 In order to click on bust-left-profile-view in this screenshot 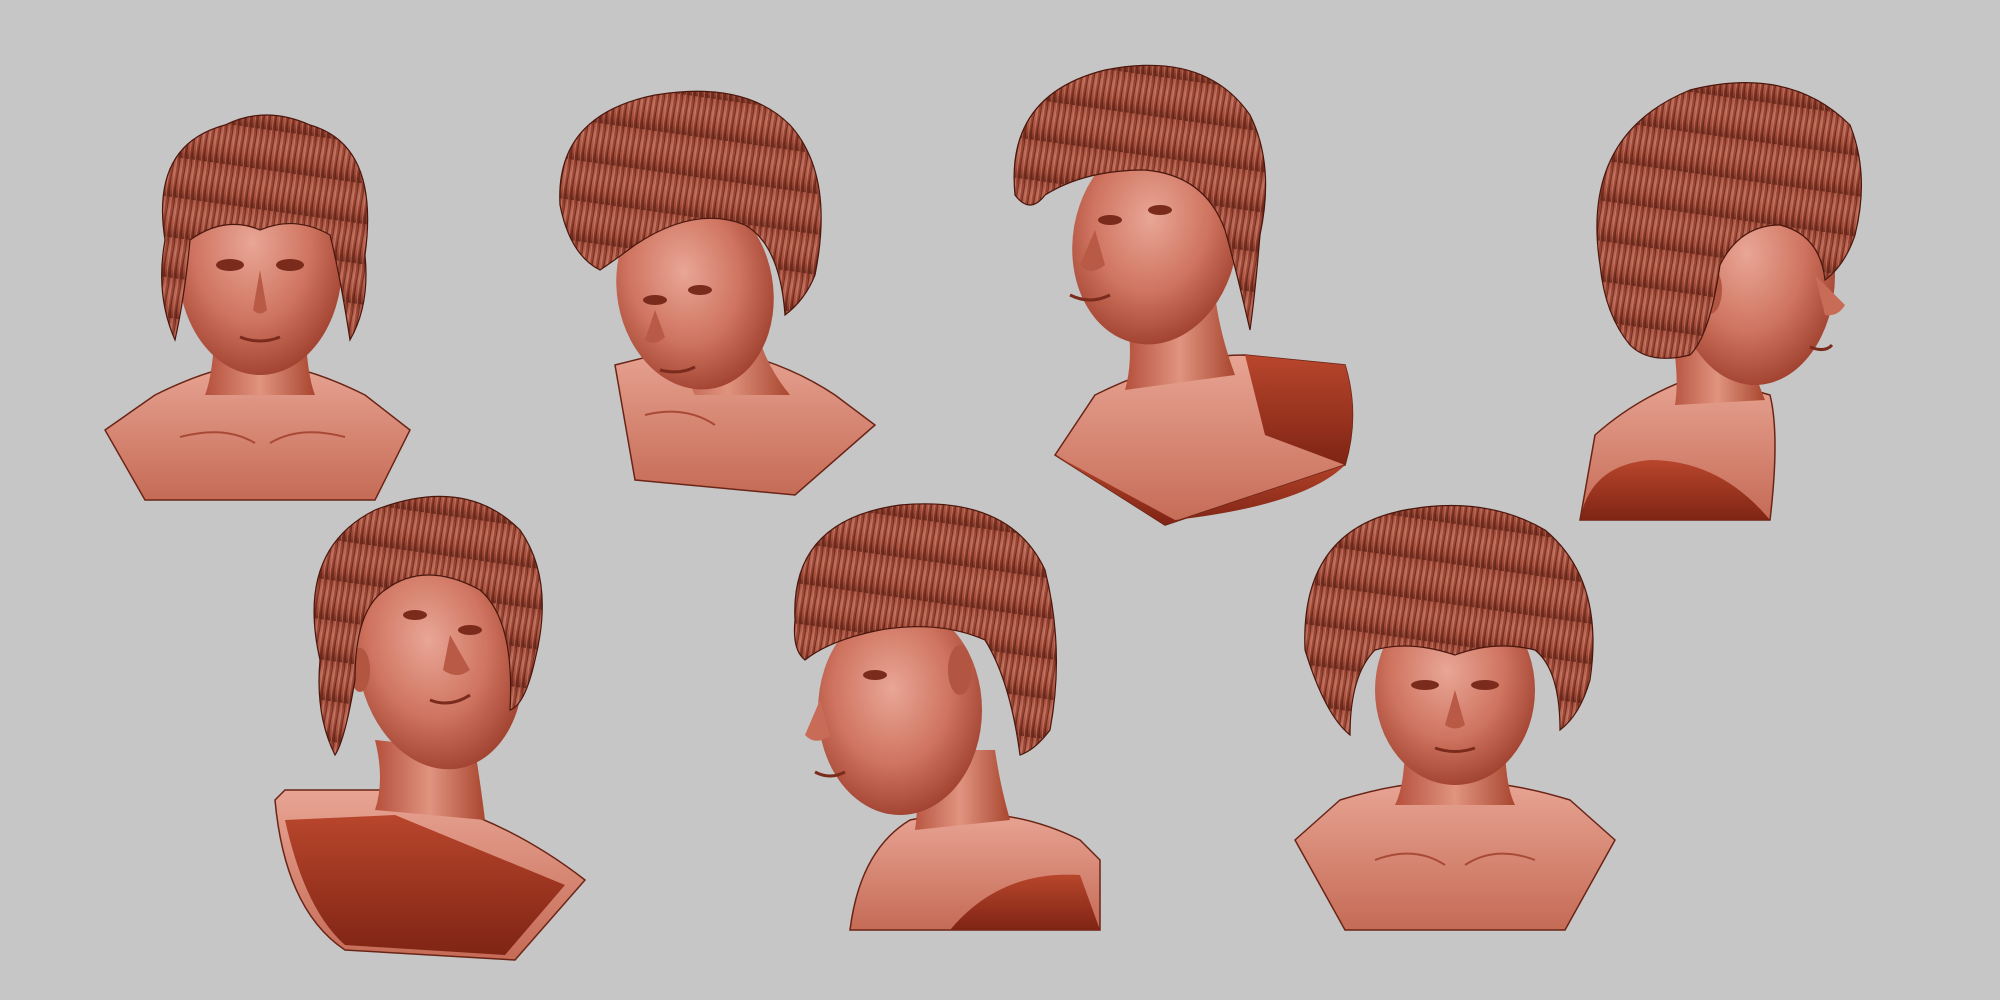, I will do `click(950, 720)`.